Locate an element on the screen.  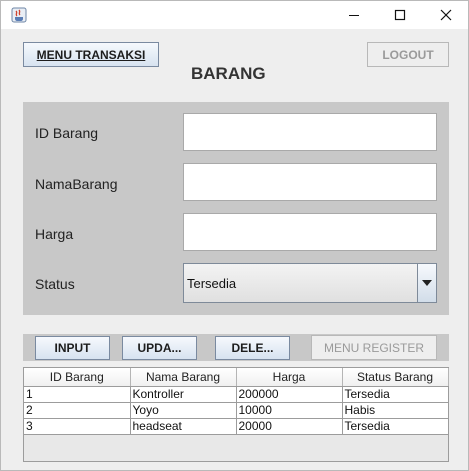
maximize-button is located at coordinates (400, 15).